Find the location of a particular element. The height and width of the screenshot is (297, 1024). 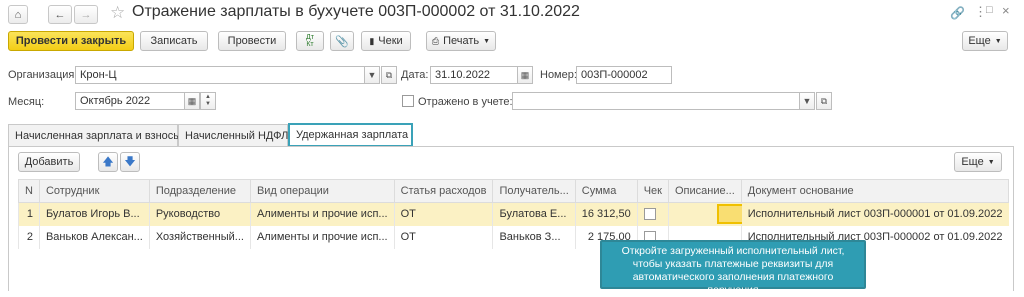

print-label: Печать is located at coordinates (461, 41).